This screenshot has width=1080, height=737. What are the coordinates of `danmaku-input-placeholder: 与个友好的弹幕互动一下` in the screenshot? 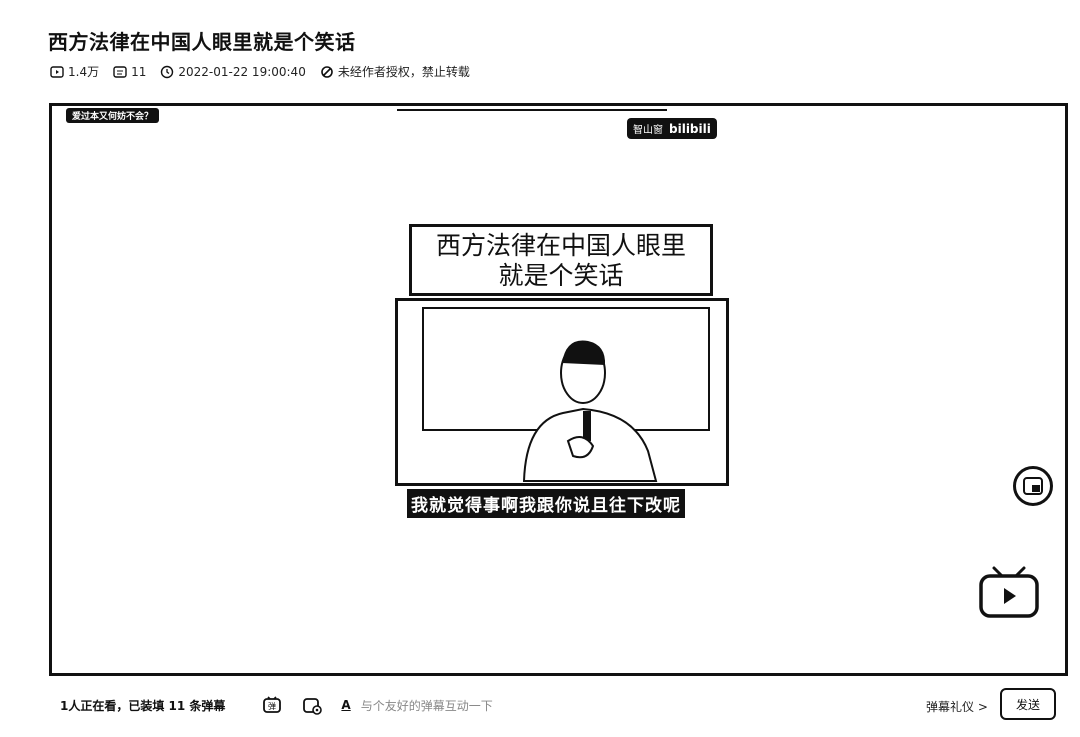 It's located at (427, 705).